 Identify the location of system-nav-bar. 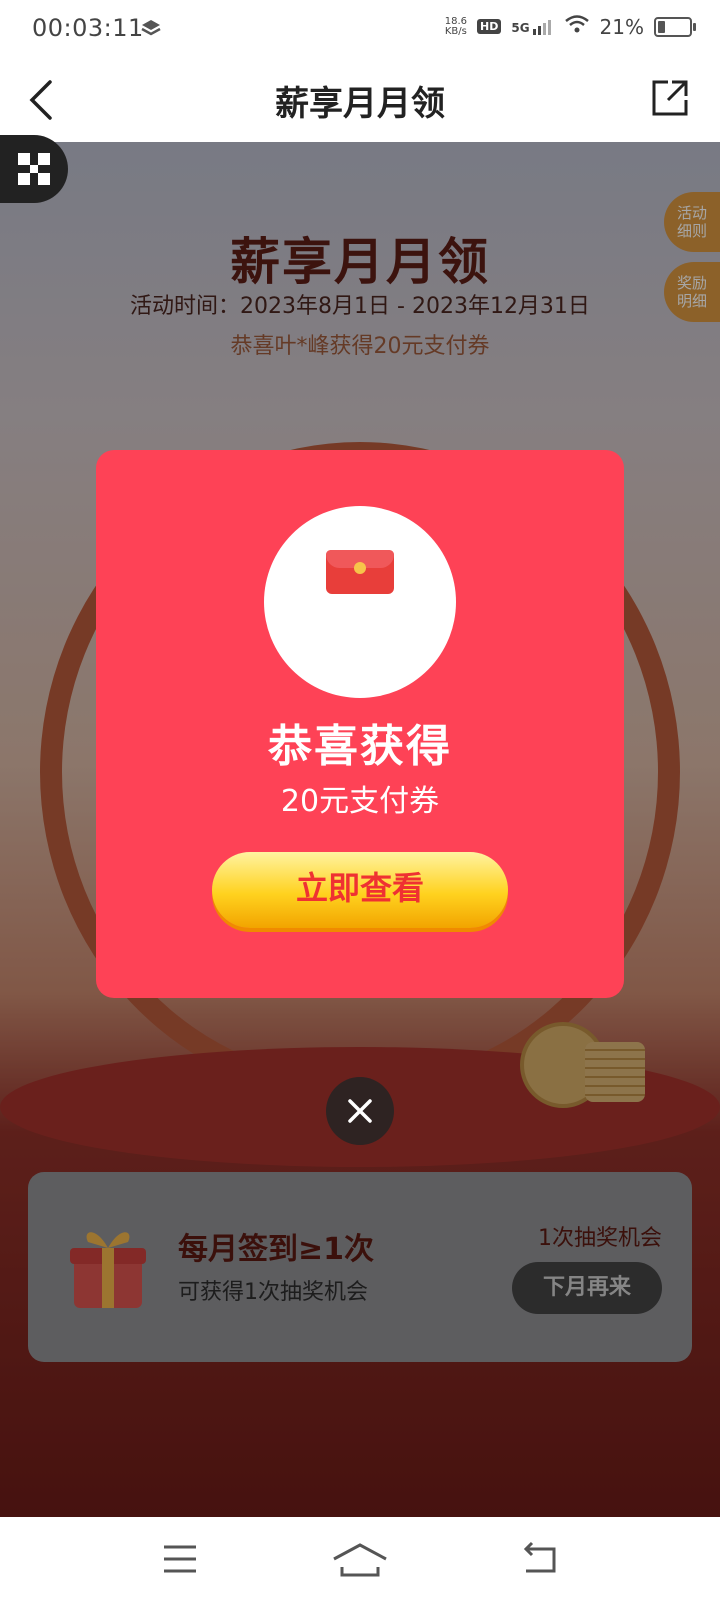
(360, 1558).